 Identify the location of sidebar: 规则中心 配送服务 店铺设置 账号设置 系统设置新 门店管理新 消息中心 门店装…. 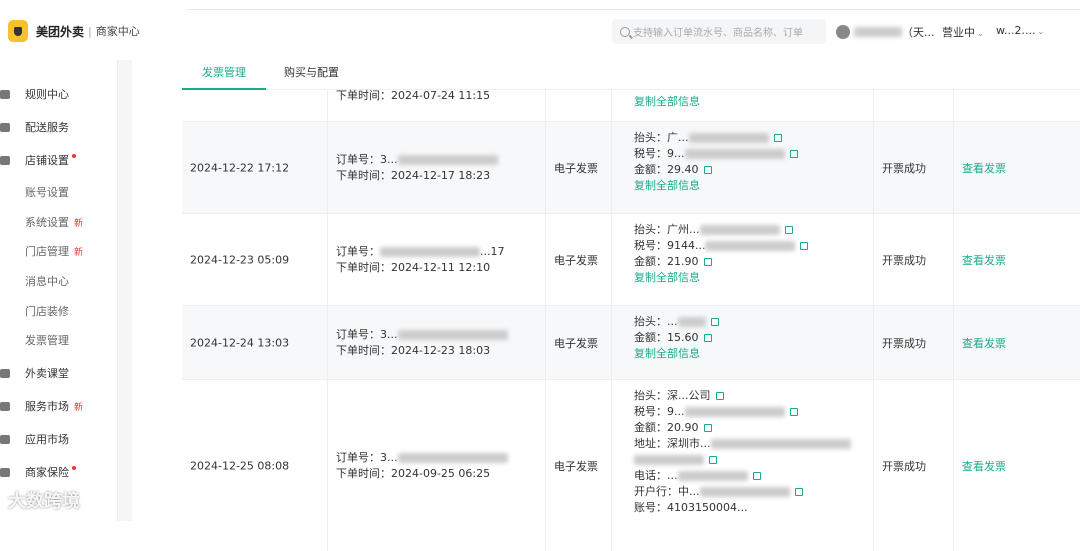
(59, 290).